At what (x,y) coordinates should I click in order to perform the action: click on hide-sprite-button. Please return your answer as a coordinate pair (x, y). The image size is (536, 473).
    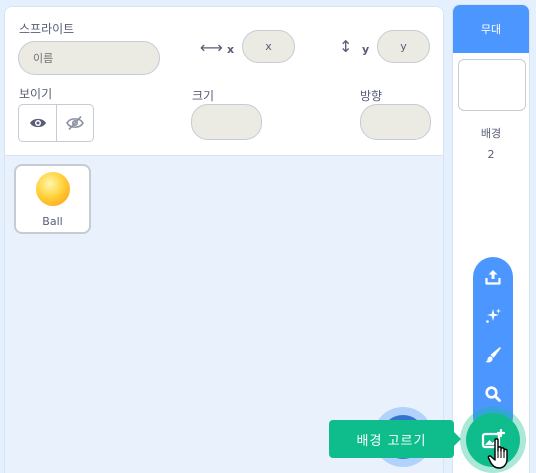
    Looking at the image, I should click on (74, 123).